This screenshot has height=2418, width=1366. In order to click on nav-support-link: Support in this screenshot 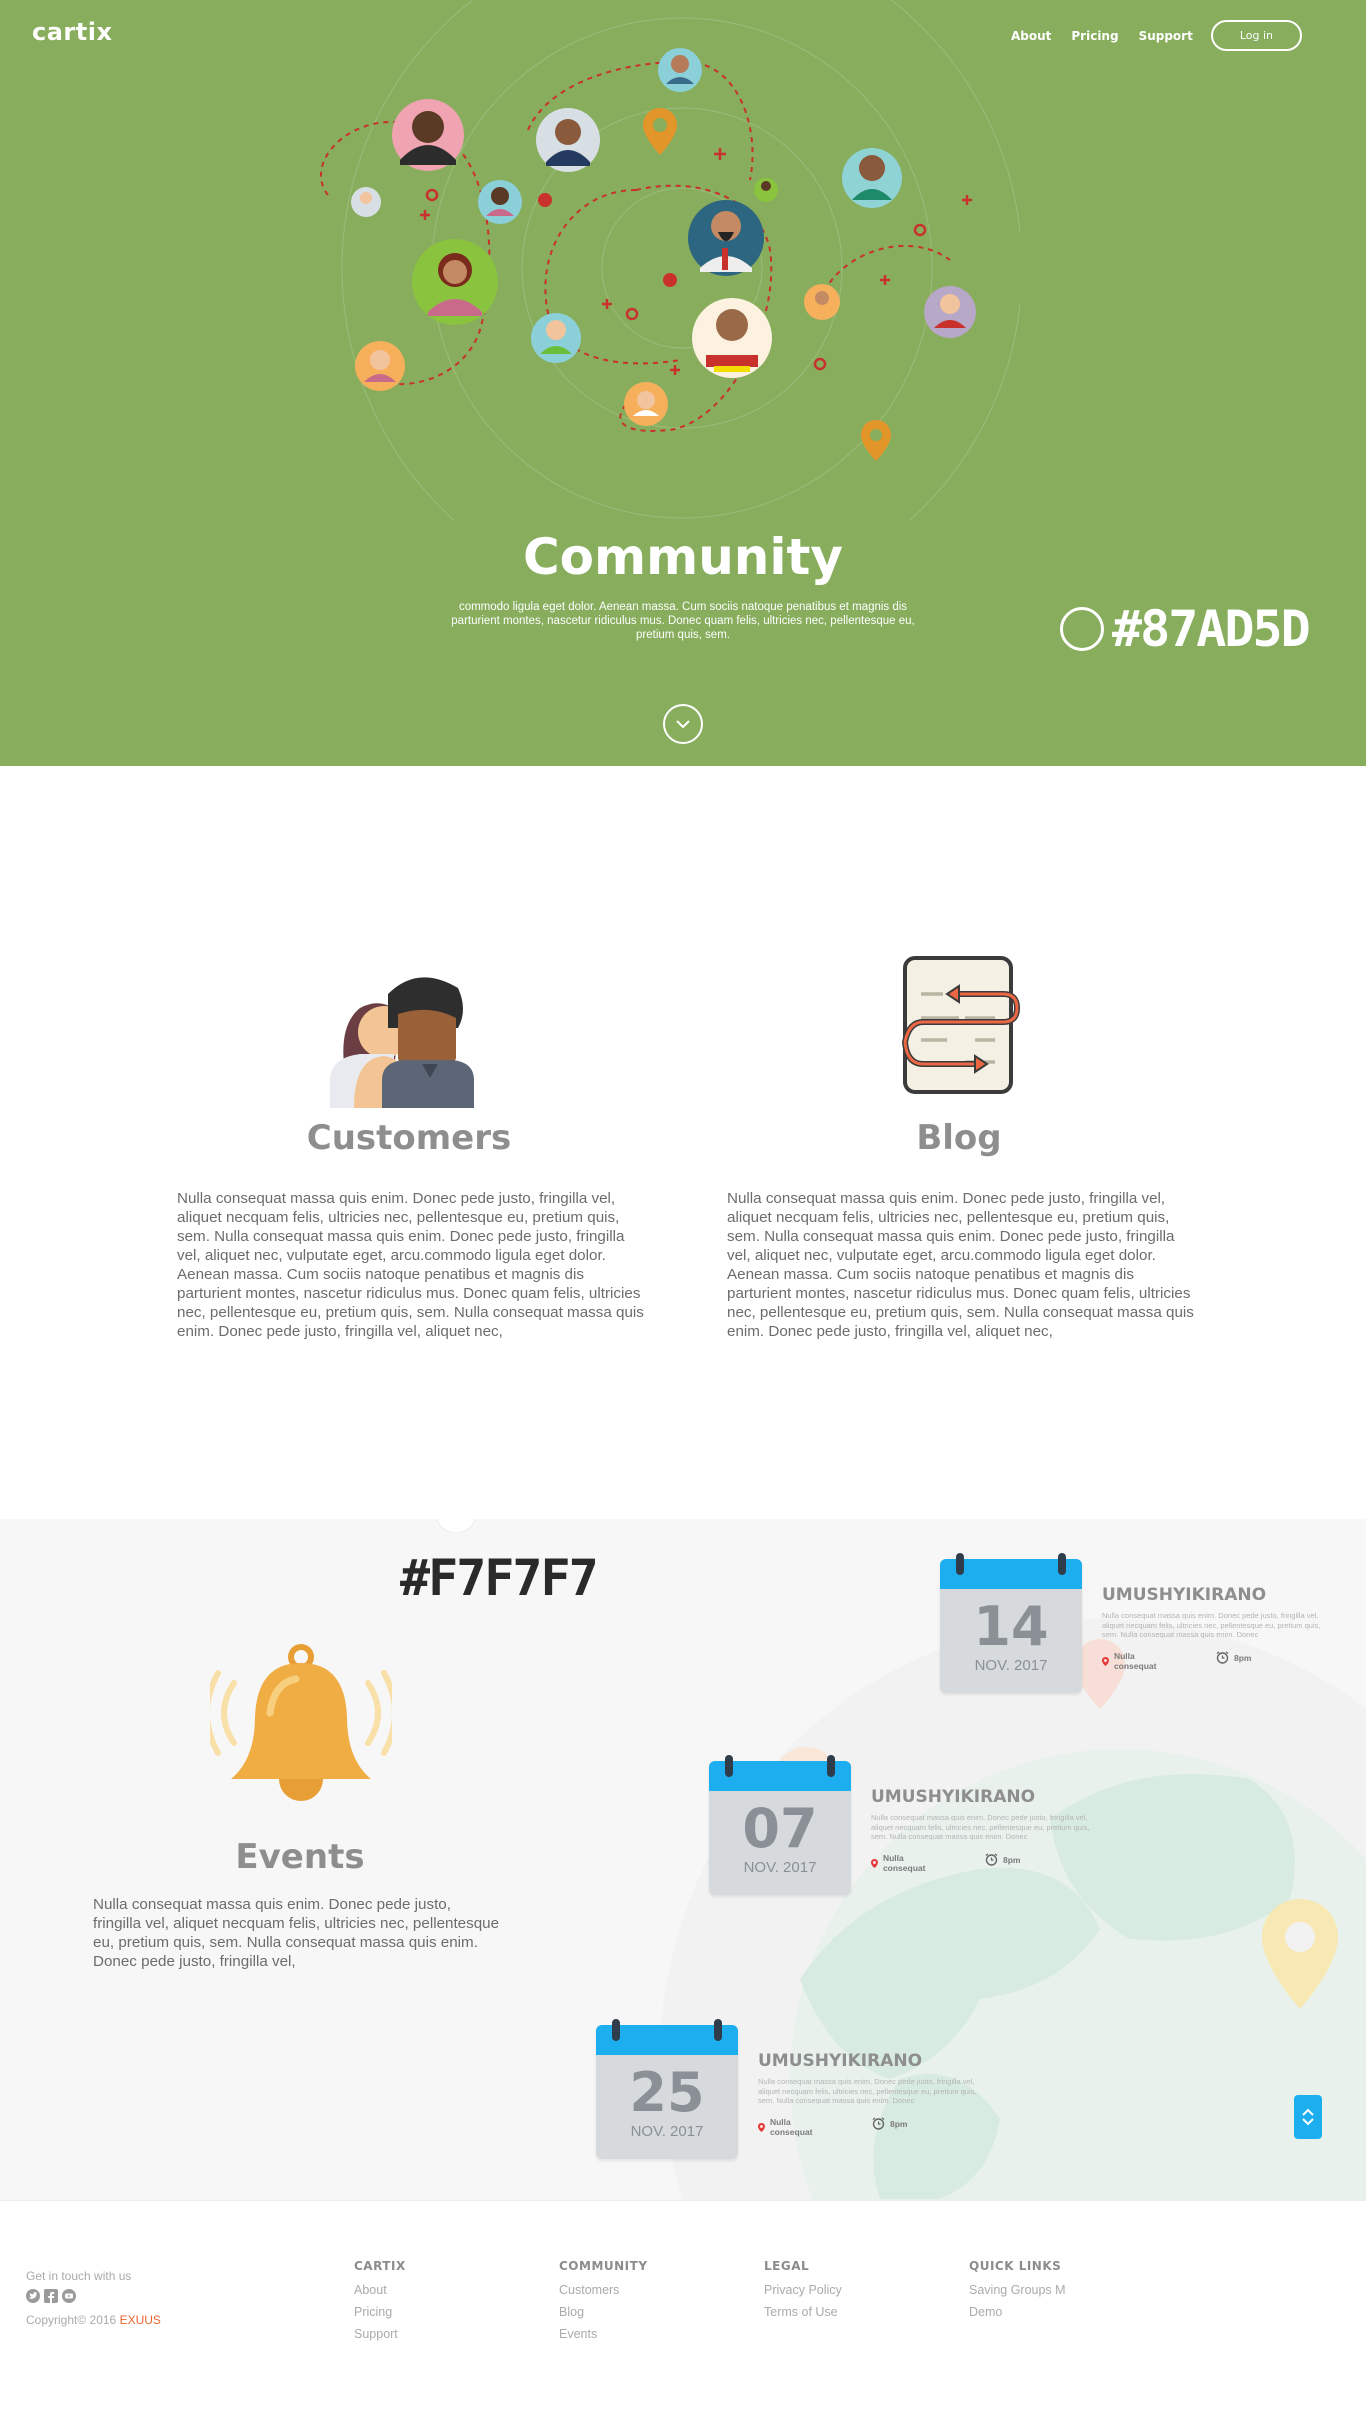, I will do `click(1166, 36)`.